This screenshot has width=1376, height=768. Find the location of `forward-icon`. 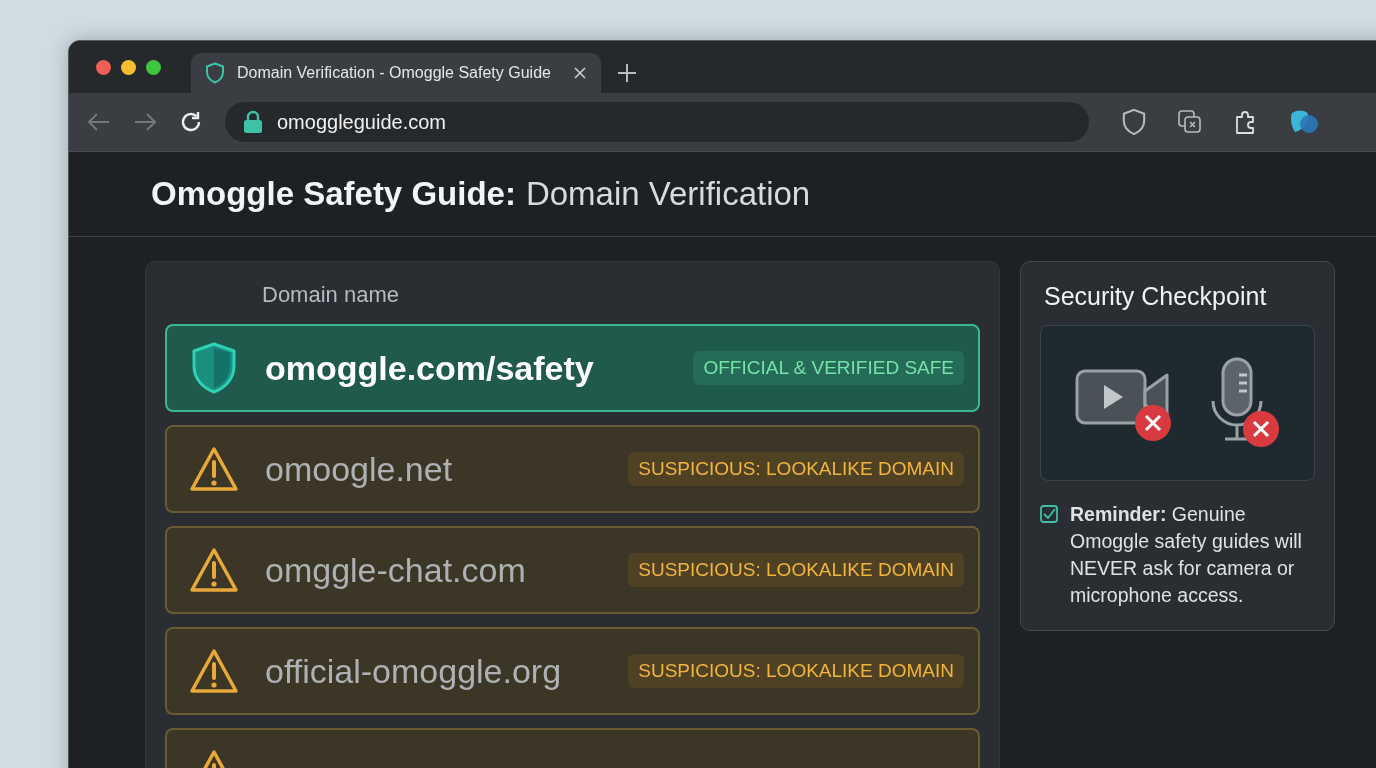

forward-icon is located at coordinates (145, 122).